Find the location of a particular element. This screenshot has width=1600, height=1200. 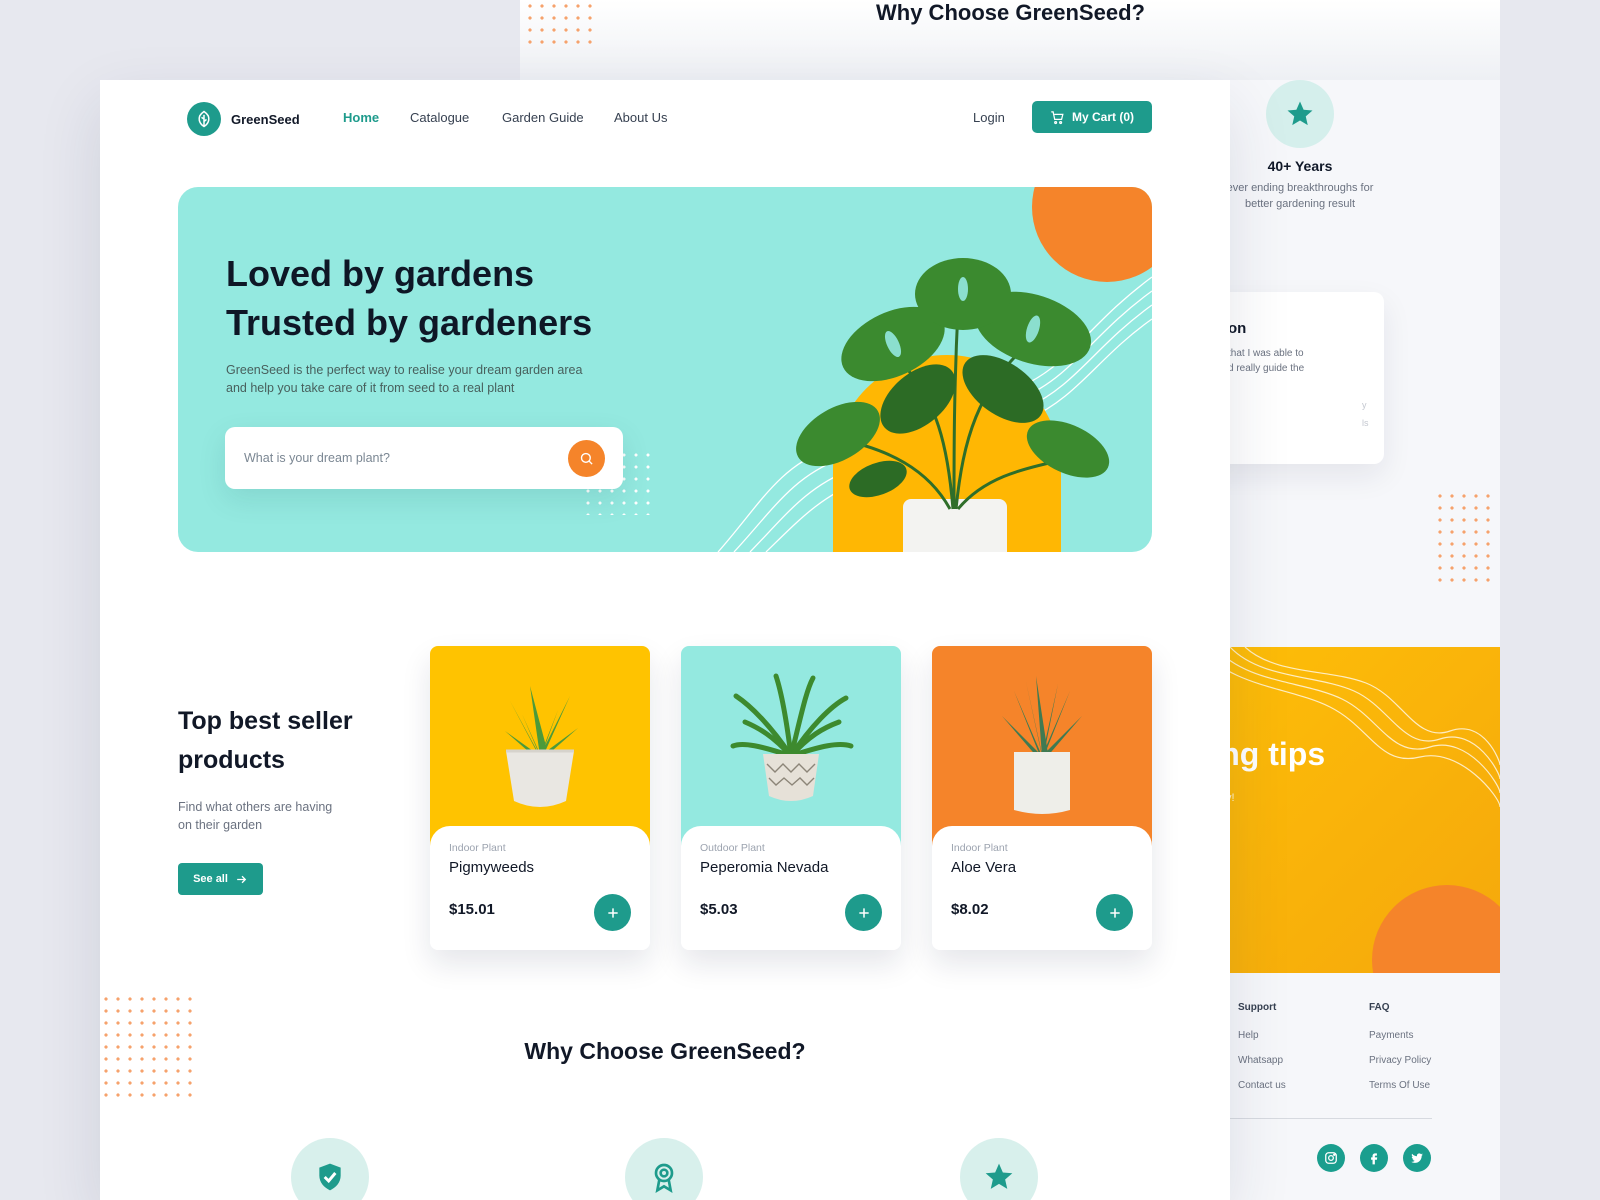

monstera-plant-illustration is located at coordinates (953, 384).